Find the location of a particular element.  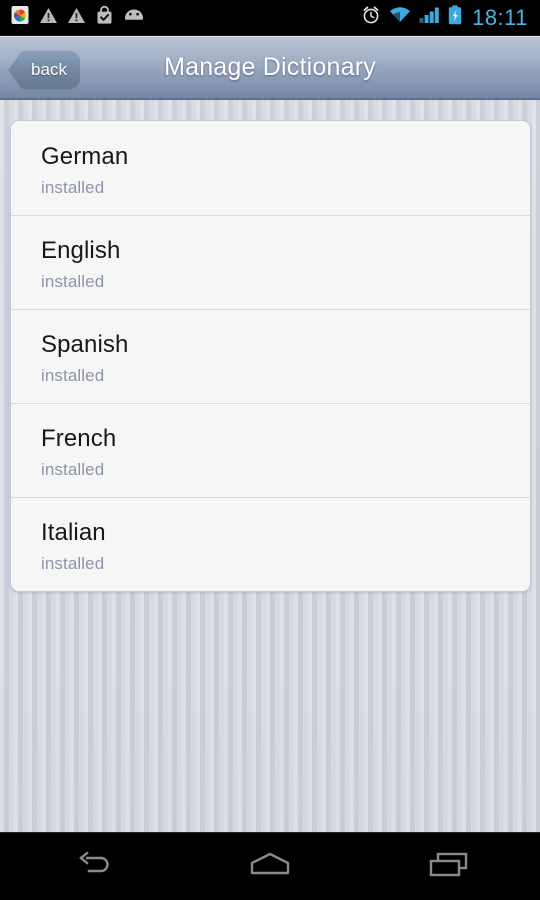

dictionary-language: Italian is located at coordinates (73, 532).